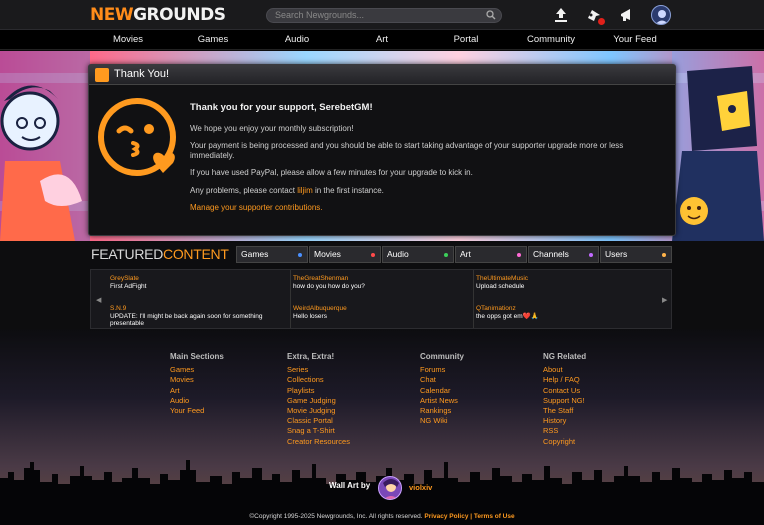 The height and width of the screenshot is (525, 764). What do you see at coordinates (418, 254) in the screenshot?
I see `featured-tab-audio: Audio` at bounding box center [418, 254].